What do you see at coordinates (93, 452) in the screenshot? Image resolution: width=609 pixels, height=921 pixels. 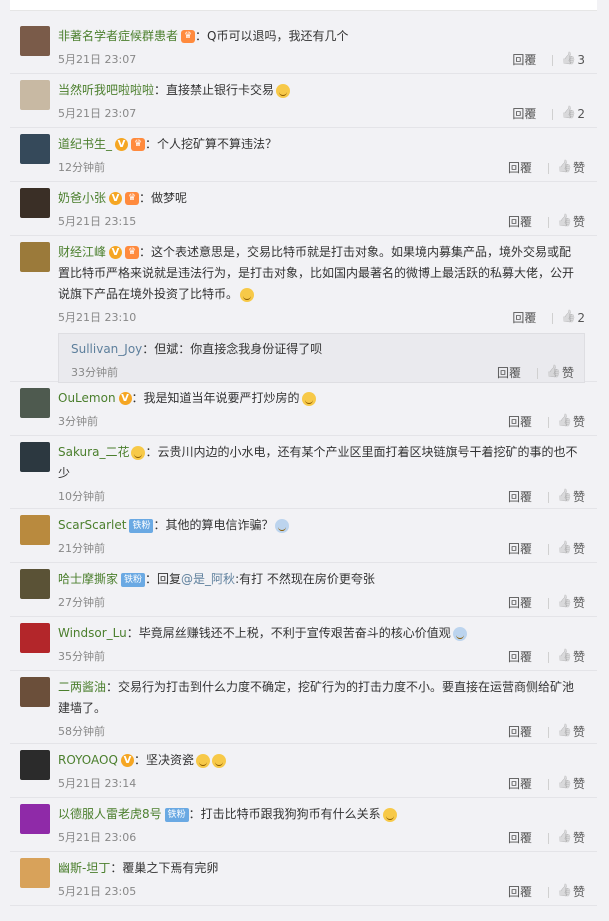 I see `username-link: Sakura_二花` at bounding box center [93, 452].